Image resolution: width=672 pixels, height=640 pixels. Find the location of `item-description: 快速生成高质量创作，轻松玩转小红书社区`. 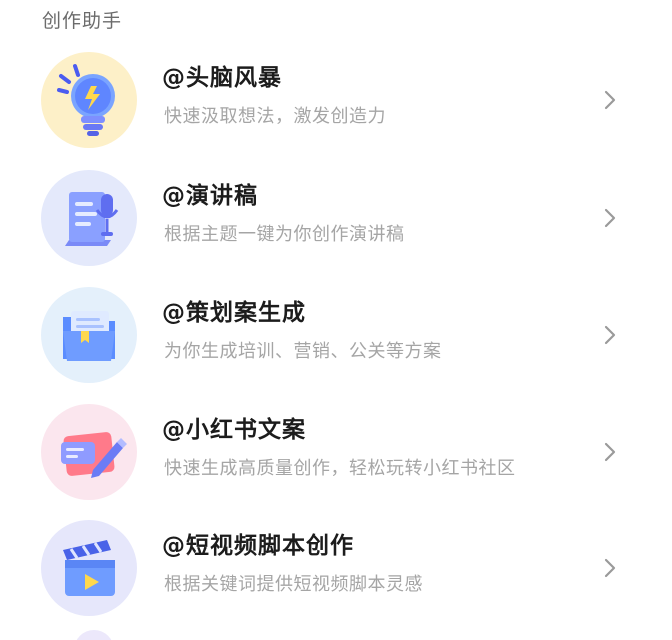

item-description: 快速生成高质量创作，轻松玩转小红书社区 is located at coordinates (340, 468).